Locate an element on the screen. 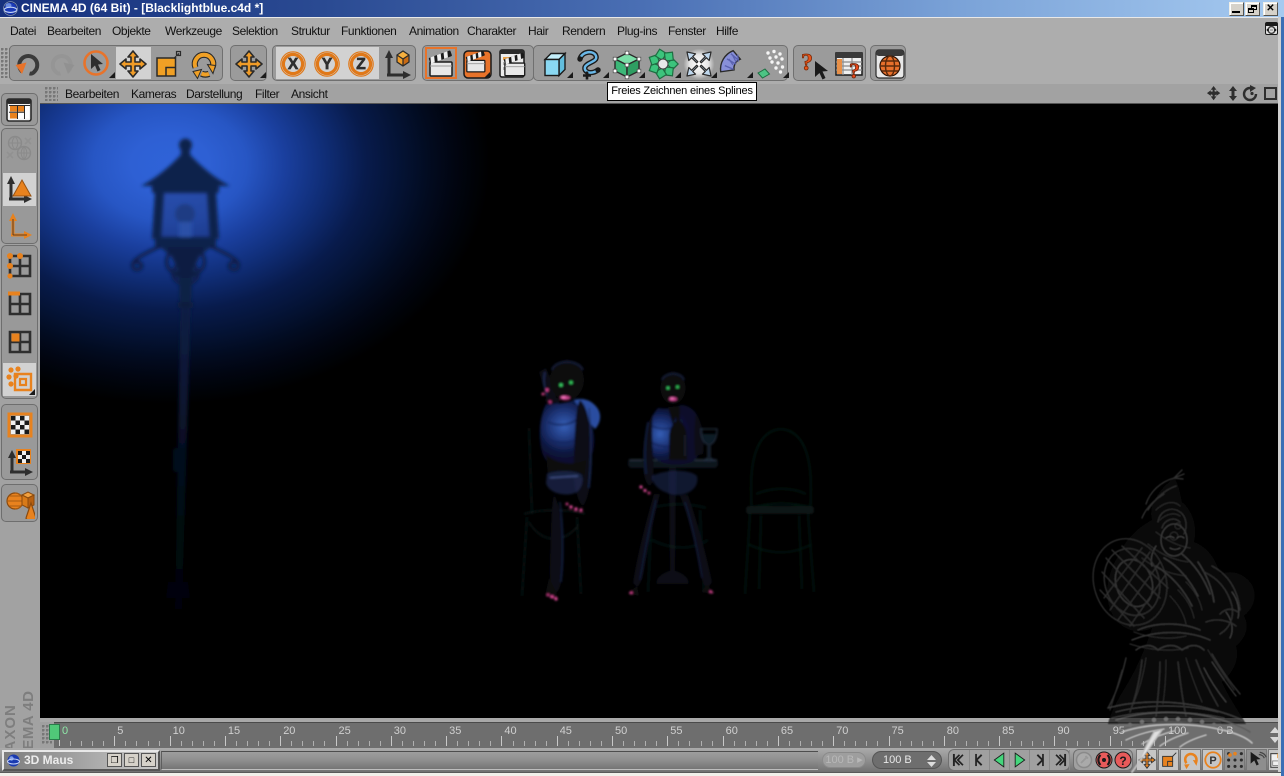 This screenshot has width=1284, height=776. svg-text: Z is located at coordinates (361, 64).